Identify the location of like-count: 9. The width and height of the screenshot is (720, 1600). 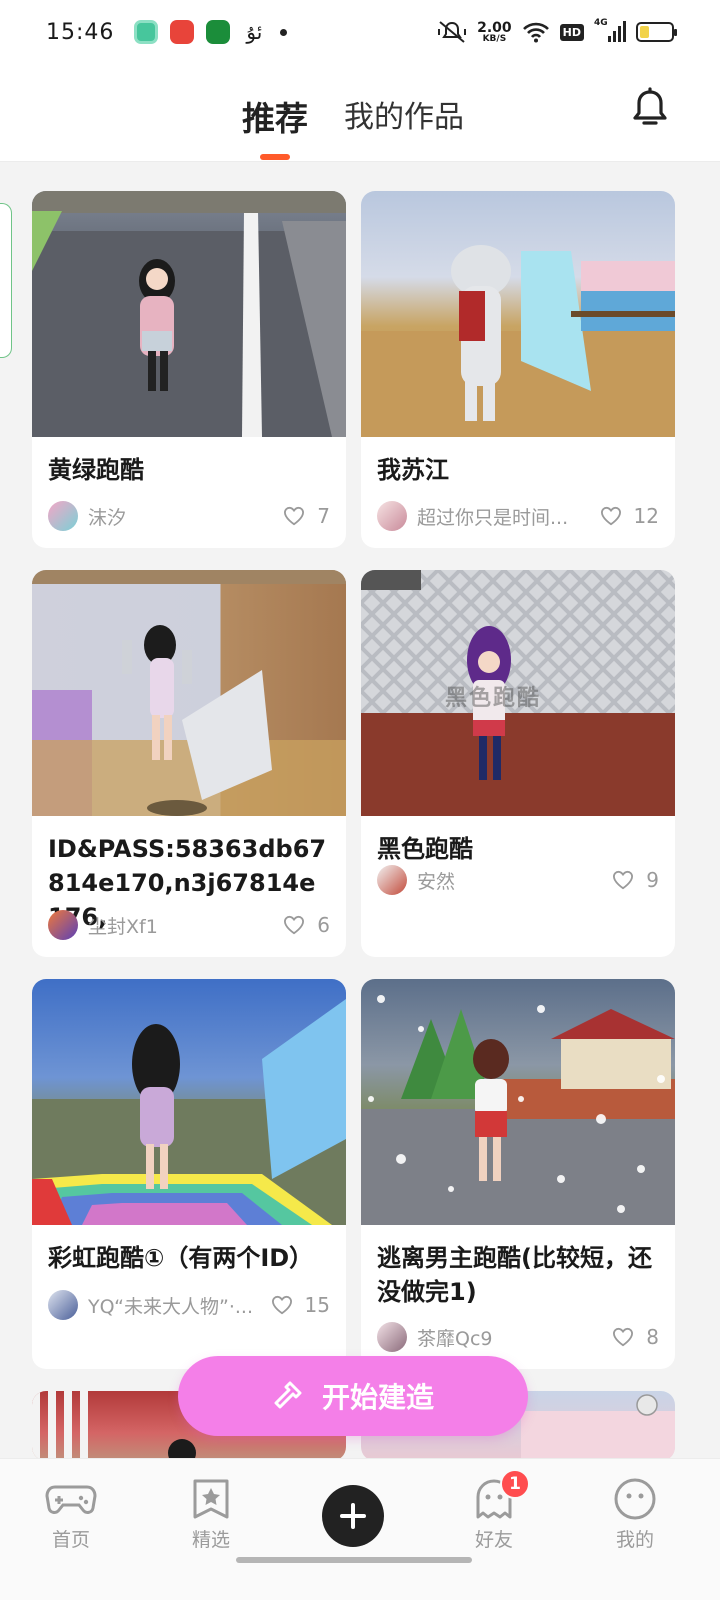
(652, 880).